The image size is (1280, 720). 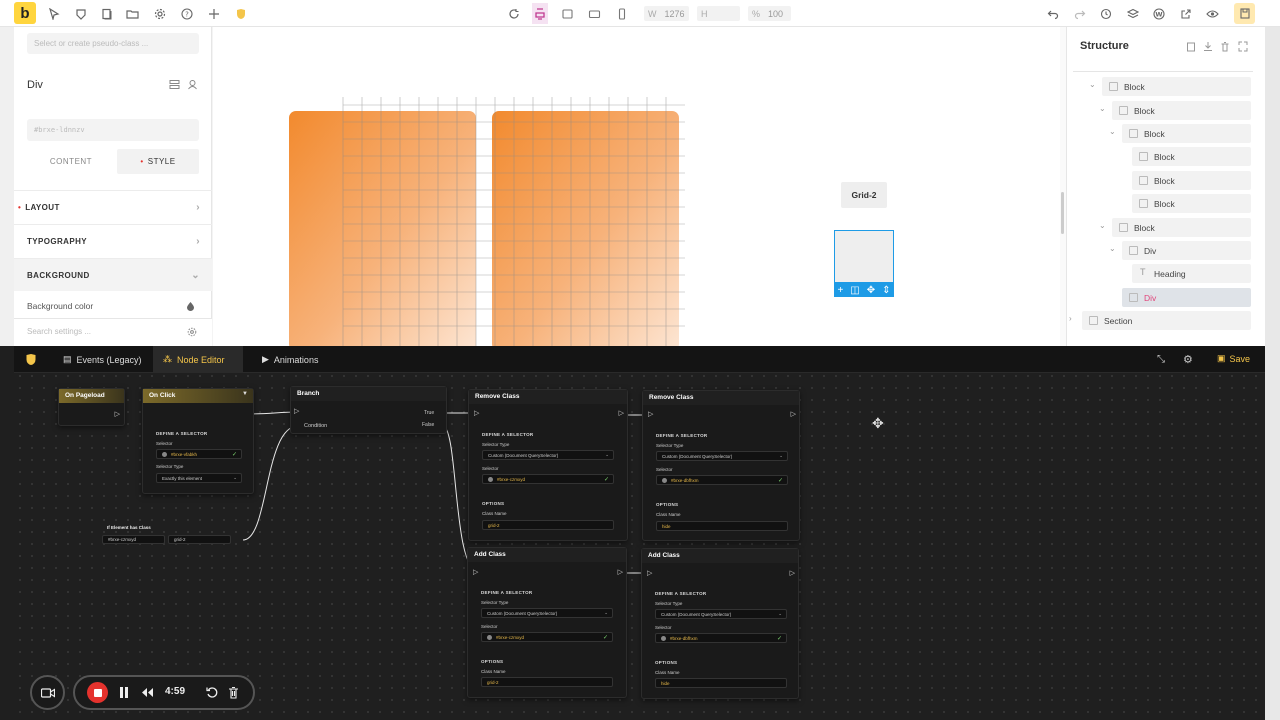 I want to click on folder-icon, so click(x=132, y=13).